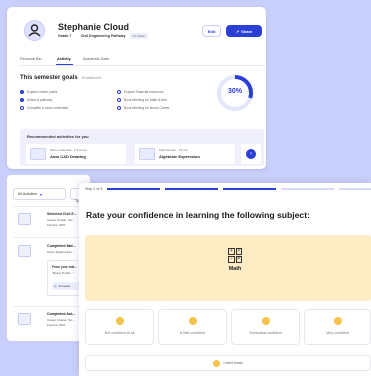 The width and height of the screenshot is (371, 376). I want to click on edit-button: Edit, so click(211, 31).